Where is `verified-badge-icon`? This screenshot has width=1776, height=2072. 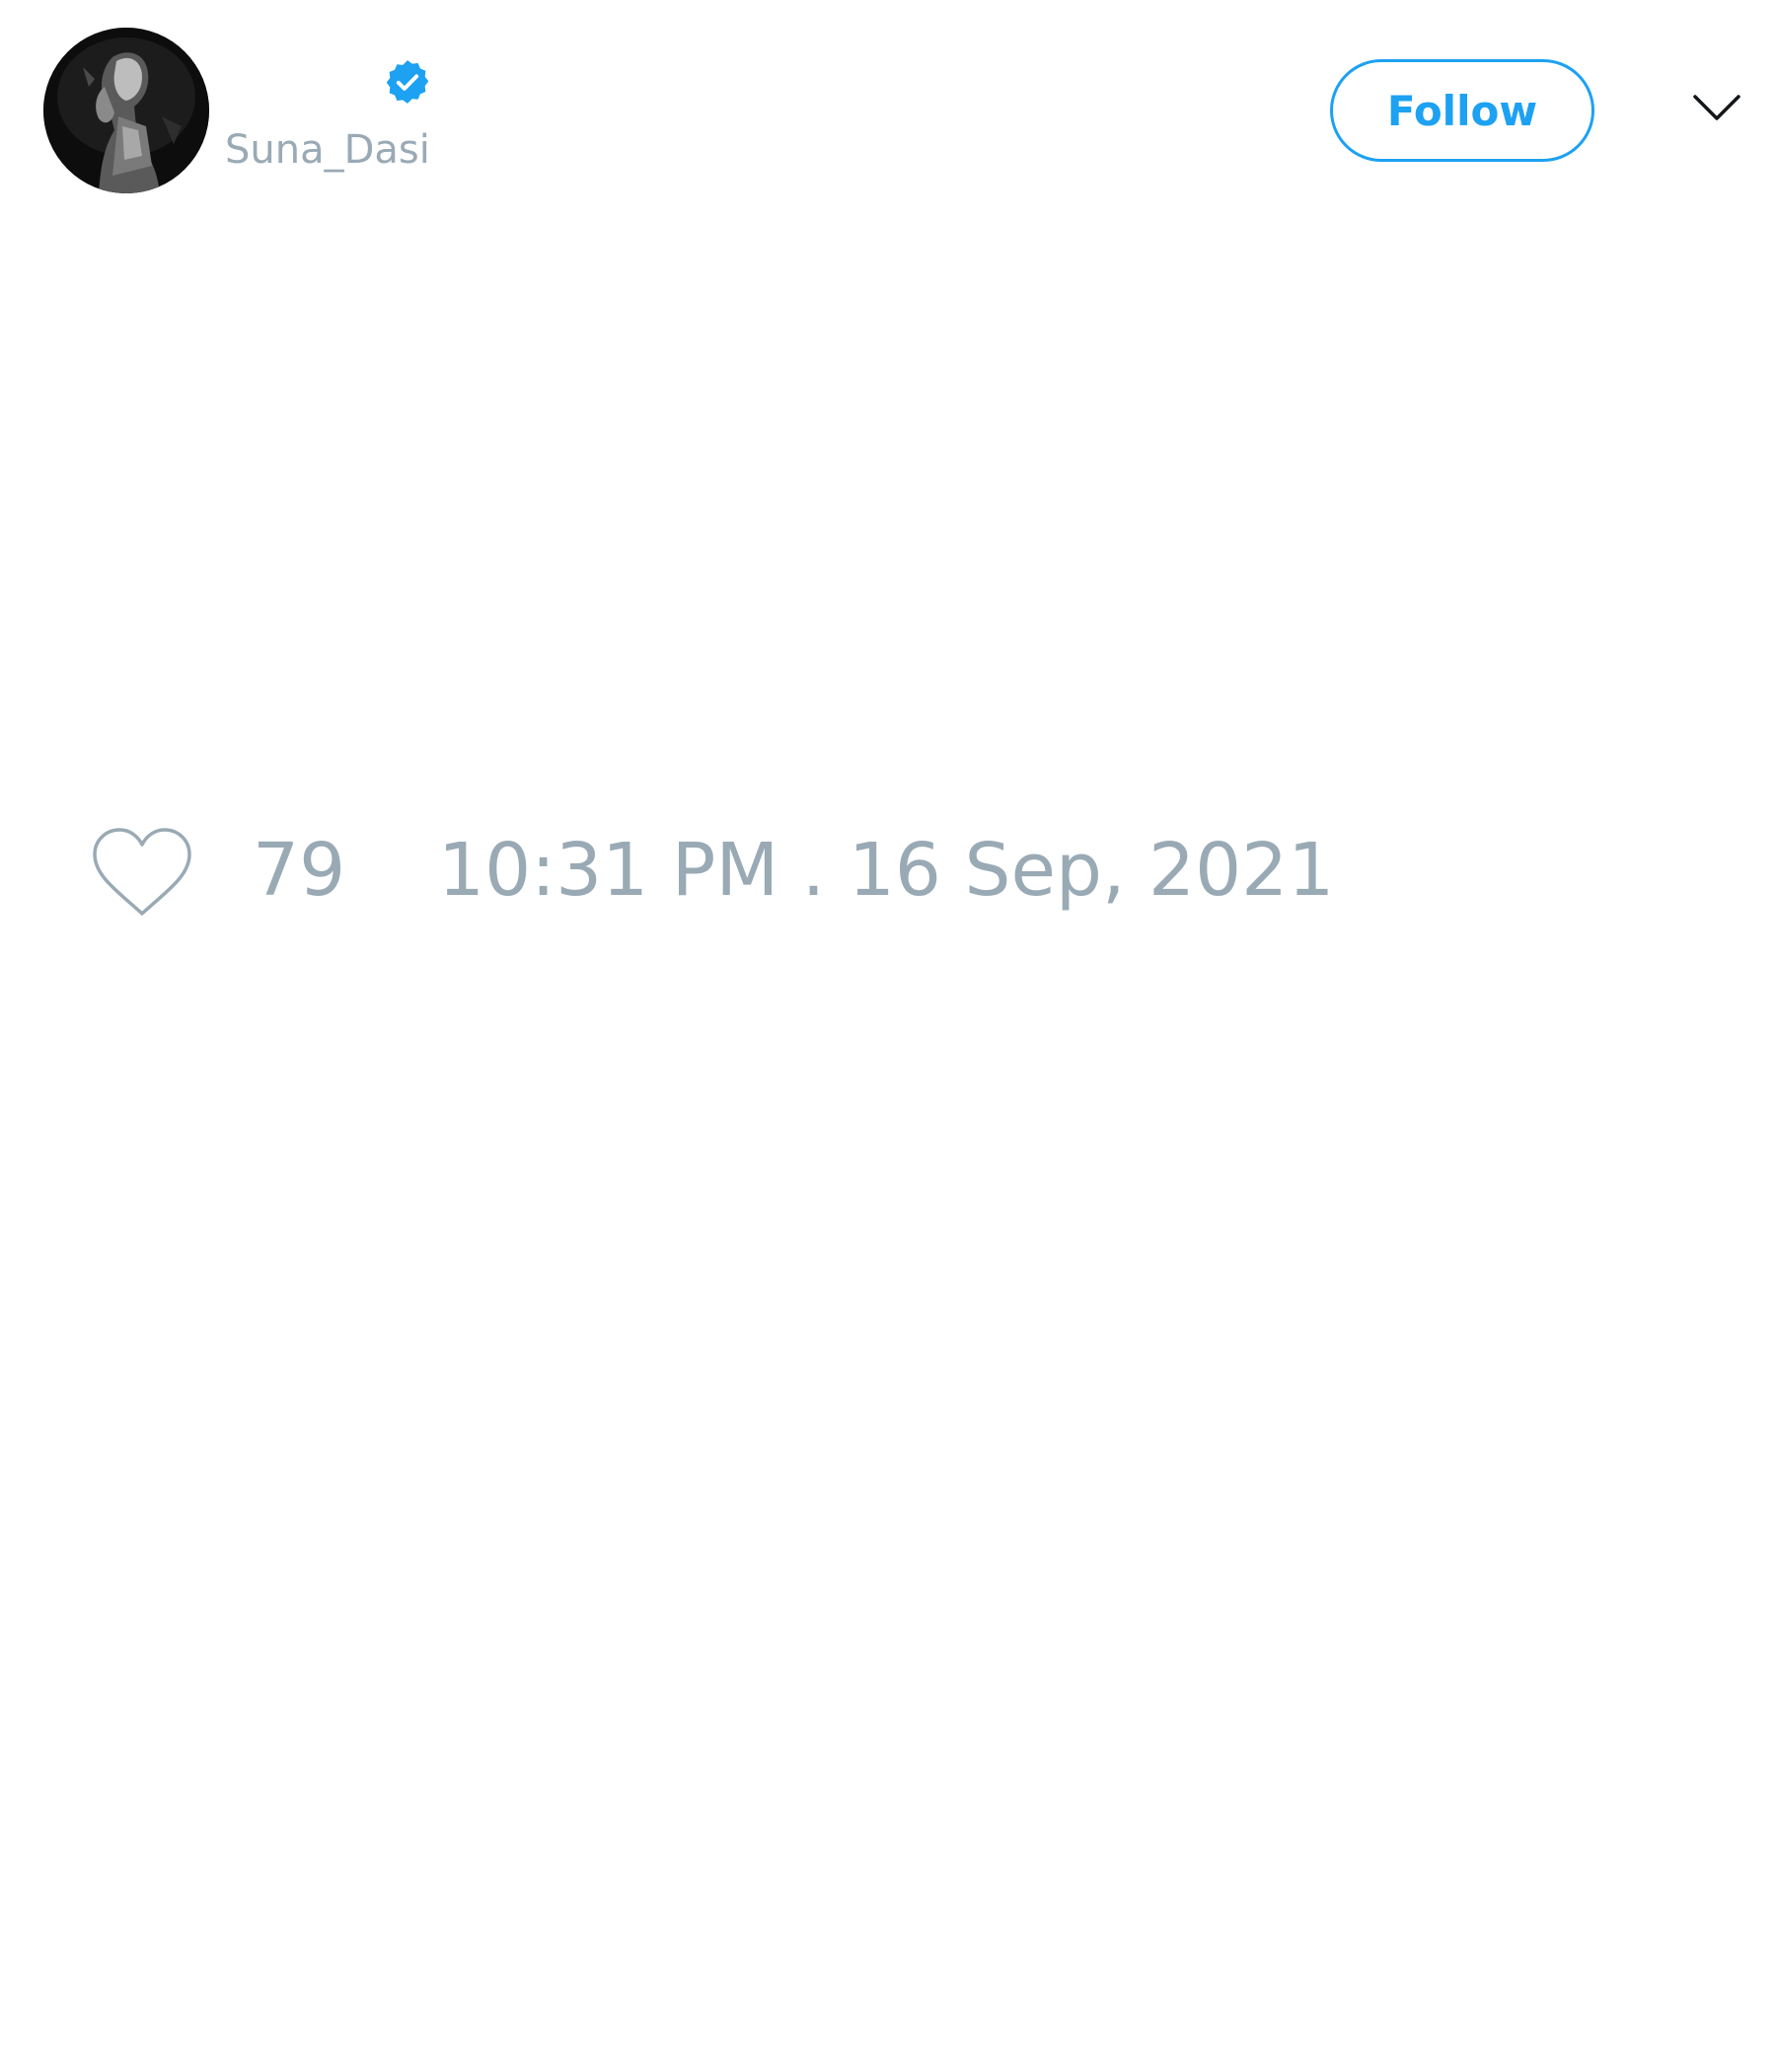
verified-badge-icon is located at coordinates (407, 82).